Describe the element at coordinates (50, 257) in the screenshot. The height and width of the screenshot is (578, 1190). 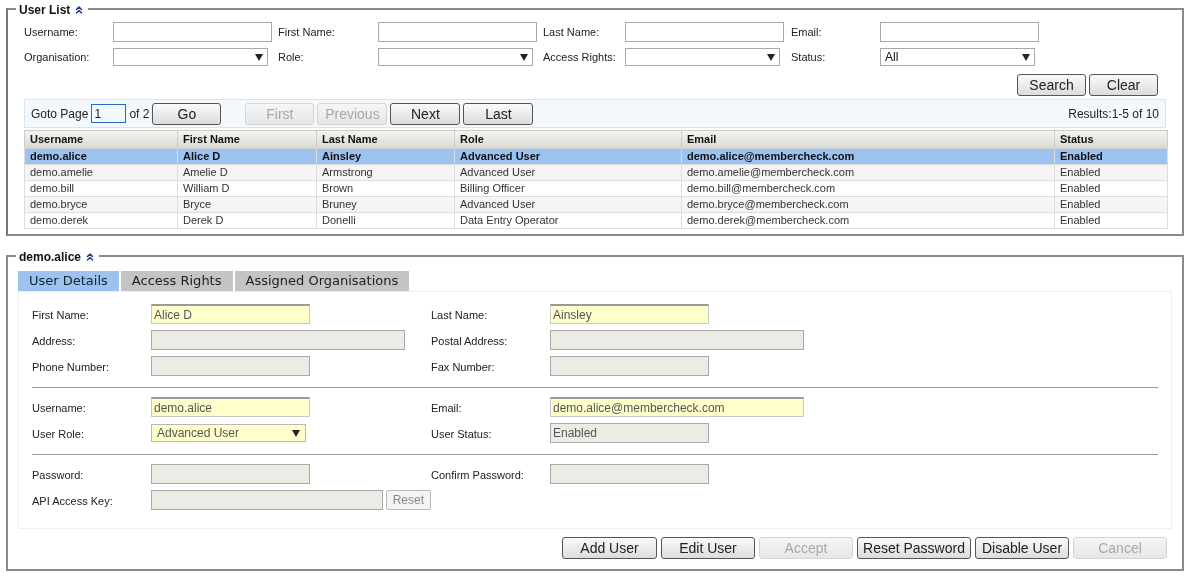
I see `section-title: demo.alice` at that location.